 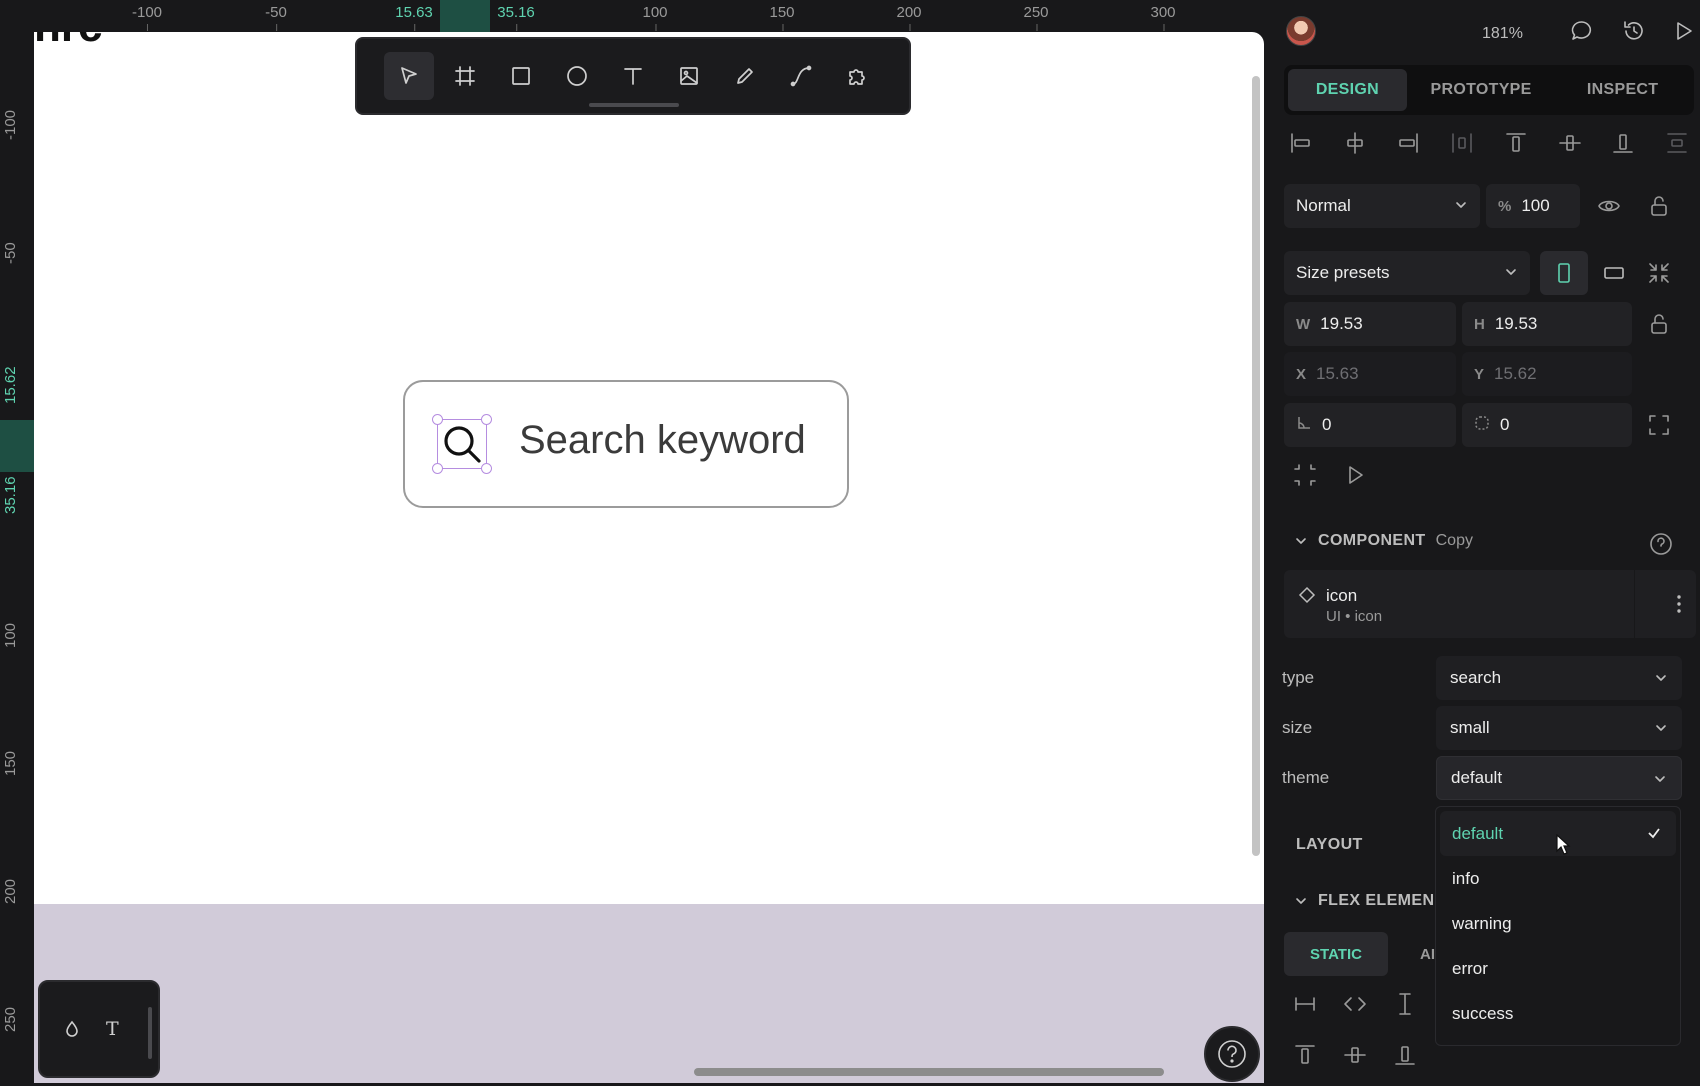 I want to click on ellipse-tool-button, so click(x=577, y=76).